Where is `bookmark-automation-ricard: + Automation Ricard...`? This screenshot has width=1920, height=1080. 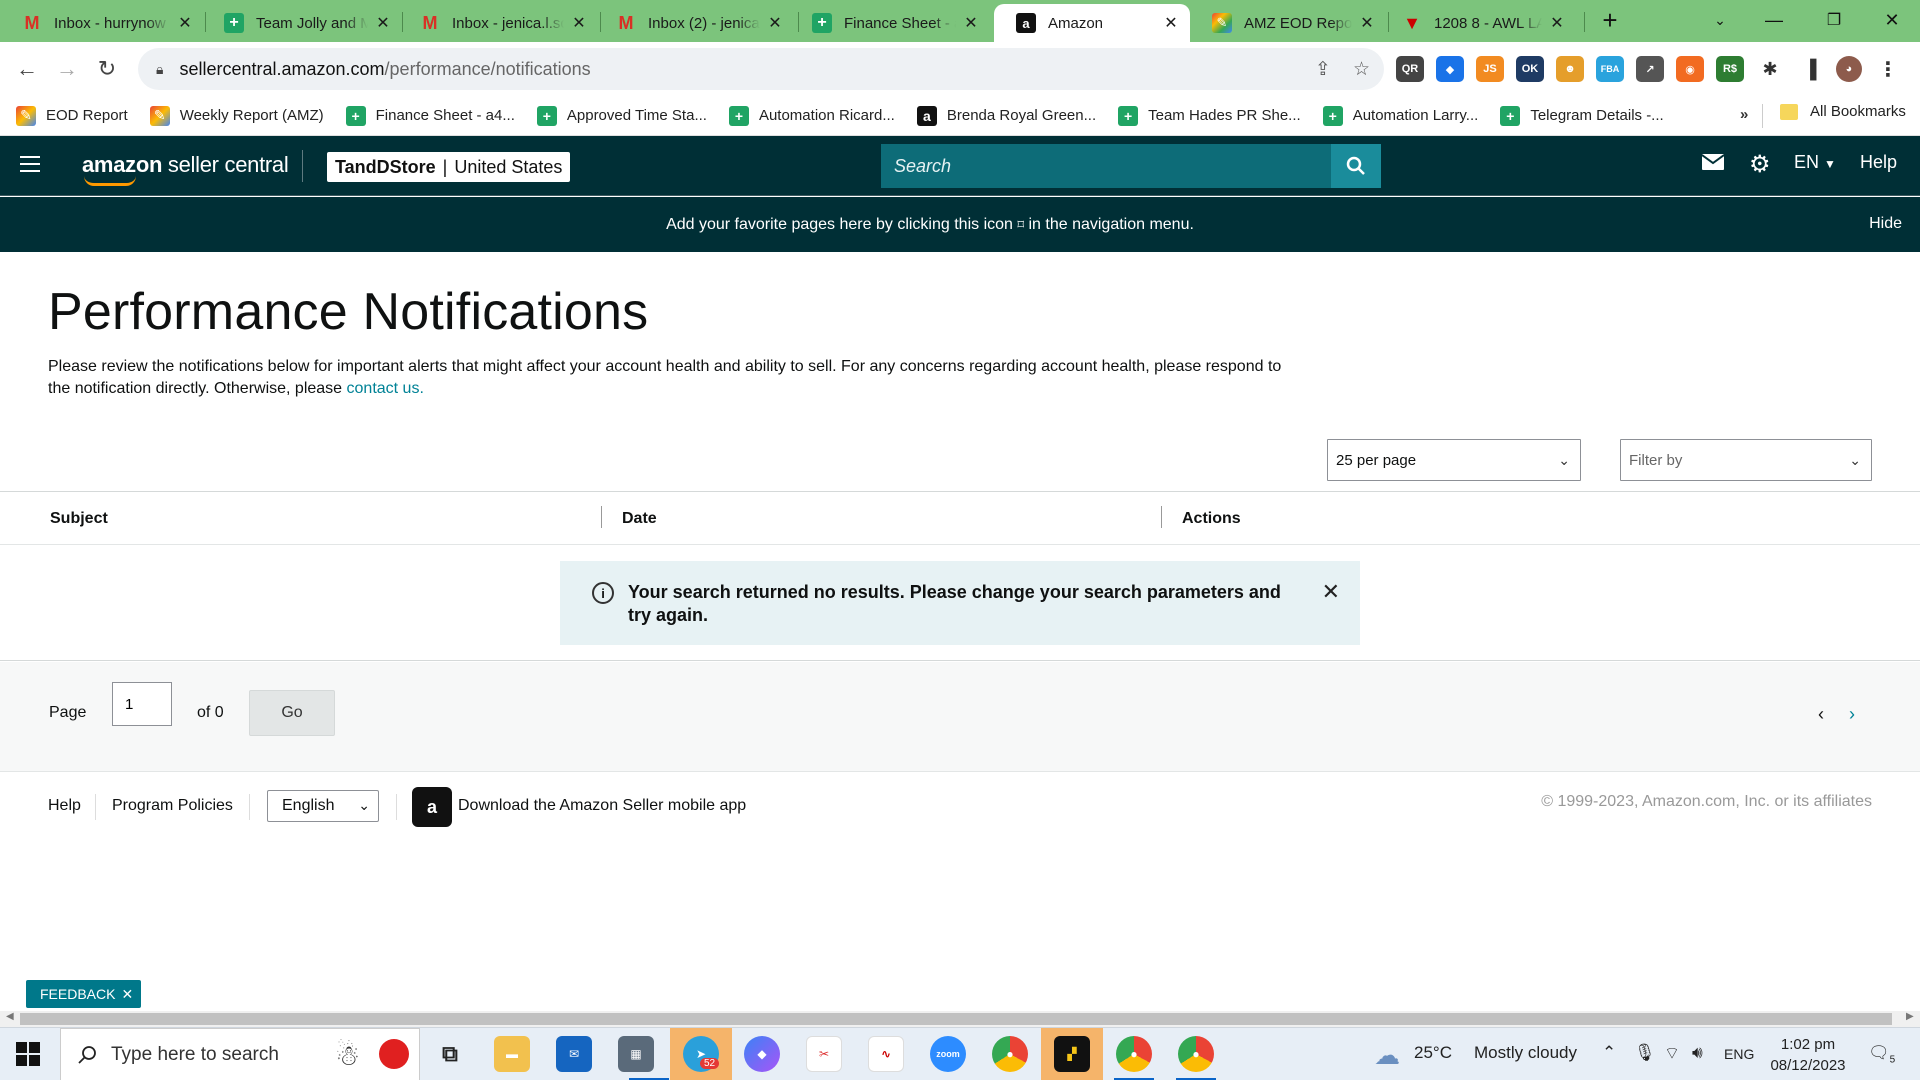 bookmark-automation-ricard: + Automation Ricard... is located at coordinates (811, 115).